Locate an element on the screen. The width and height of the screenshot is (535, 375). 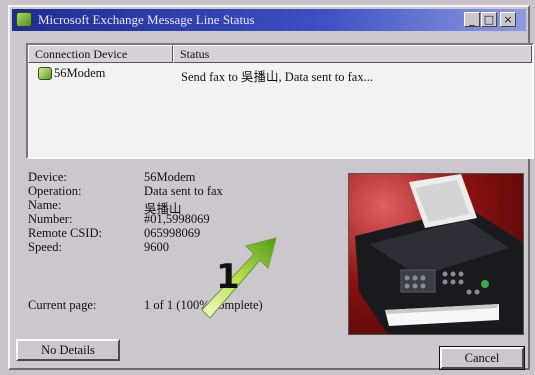
device-value: 56Modem is located at coordinates (170, 177).